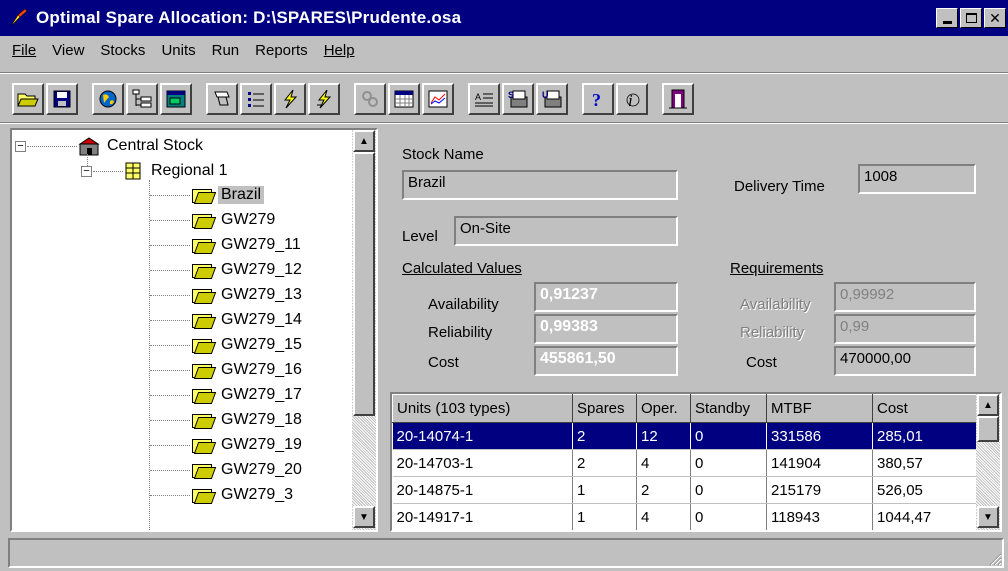 The width and height of the screenshot is (1008, 571). What do you see at coordinates (226, 50) in the screenshot?
I see `menu-run: Run` at bounding box center [226, 50].